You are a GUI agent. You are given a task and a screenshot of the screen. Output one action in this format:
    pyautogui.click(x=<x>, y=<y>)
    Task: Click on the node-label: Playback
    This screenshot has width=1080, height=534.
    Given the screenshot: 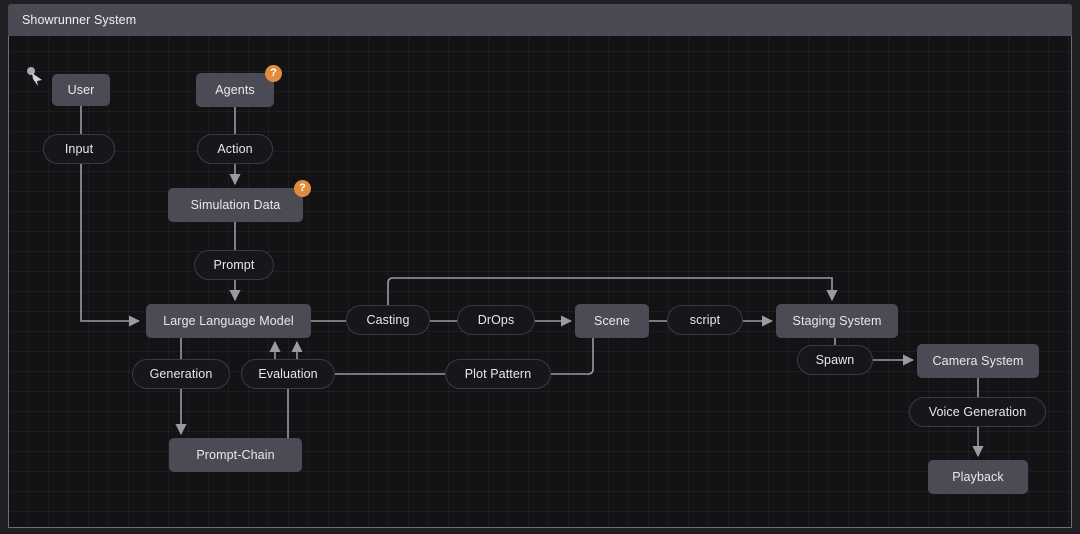 What is the action you would take?
    pyautogui.click(x=978, y=477)
    